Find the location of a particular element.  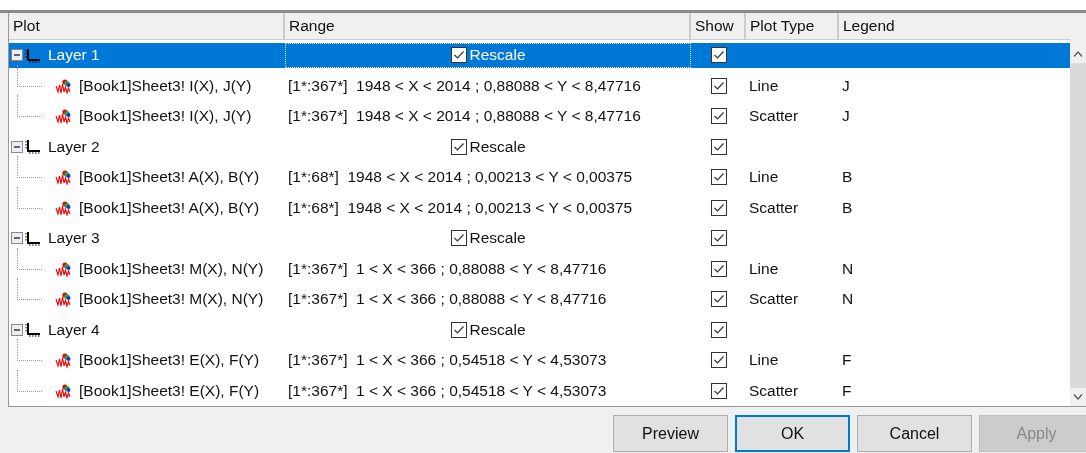

dialog-button: Preview is located at coordinates (670, 433).